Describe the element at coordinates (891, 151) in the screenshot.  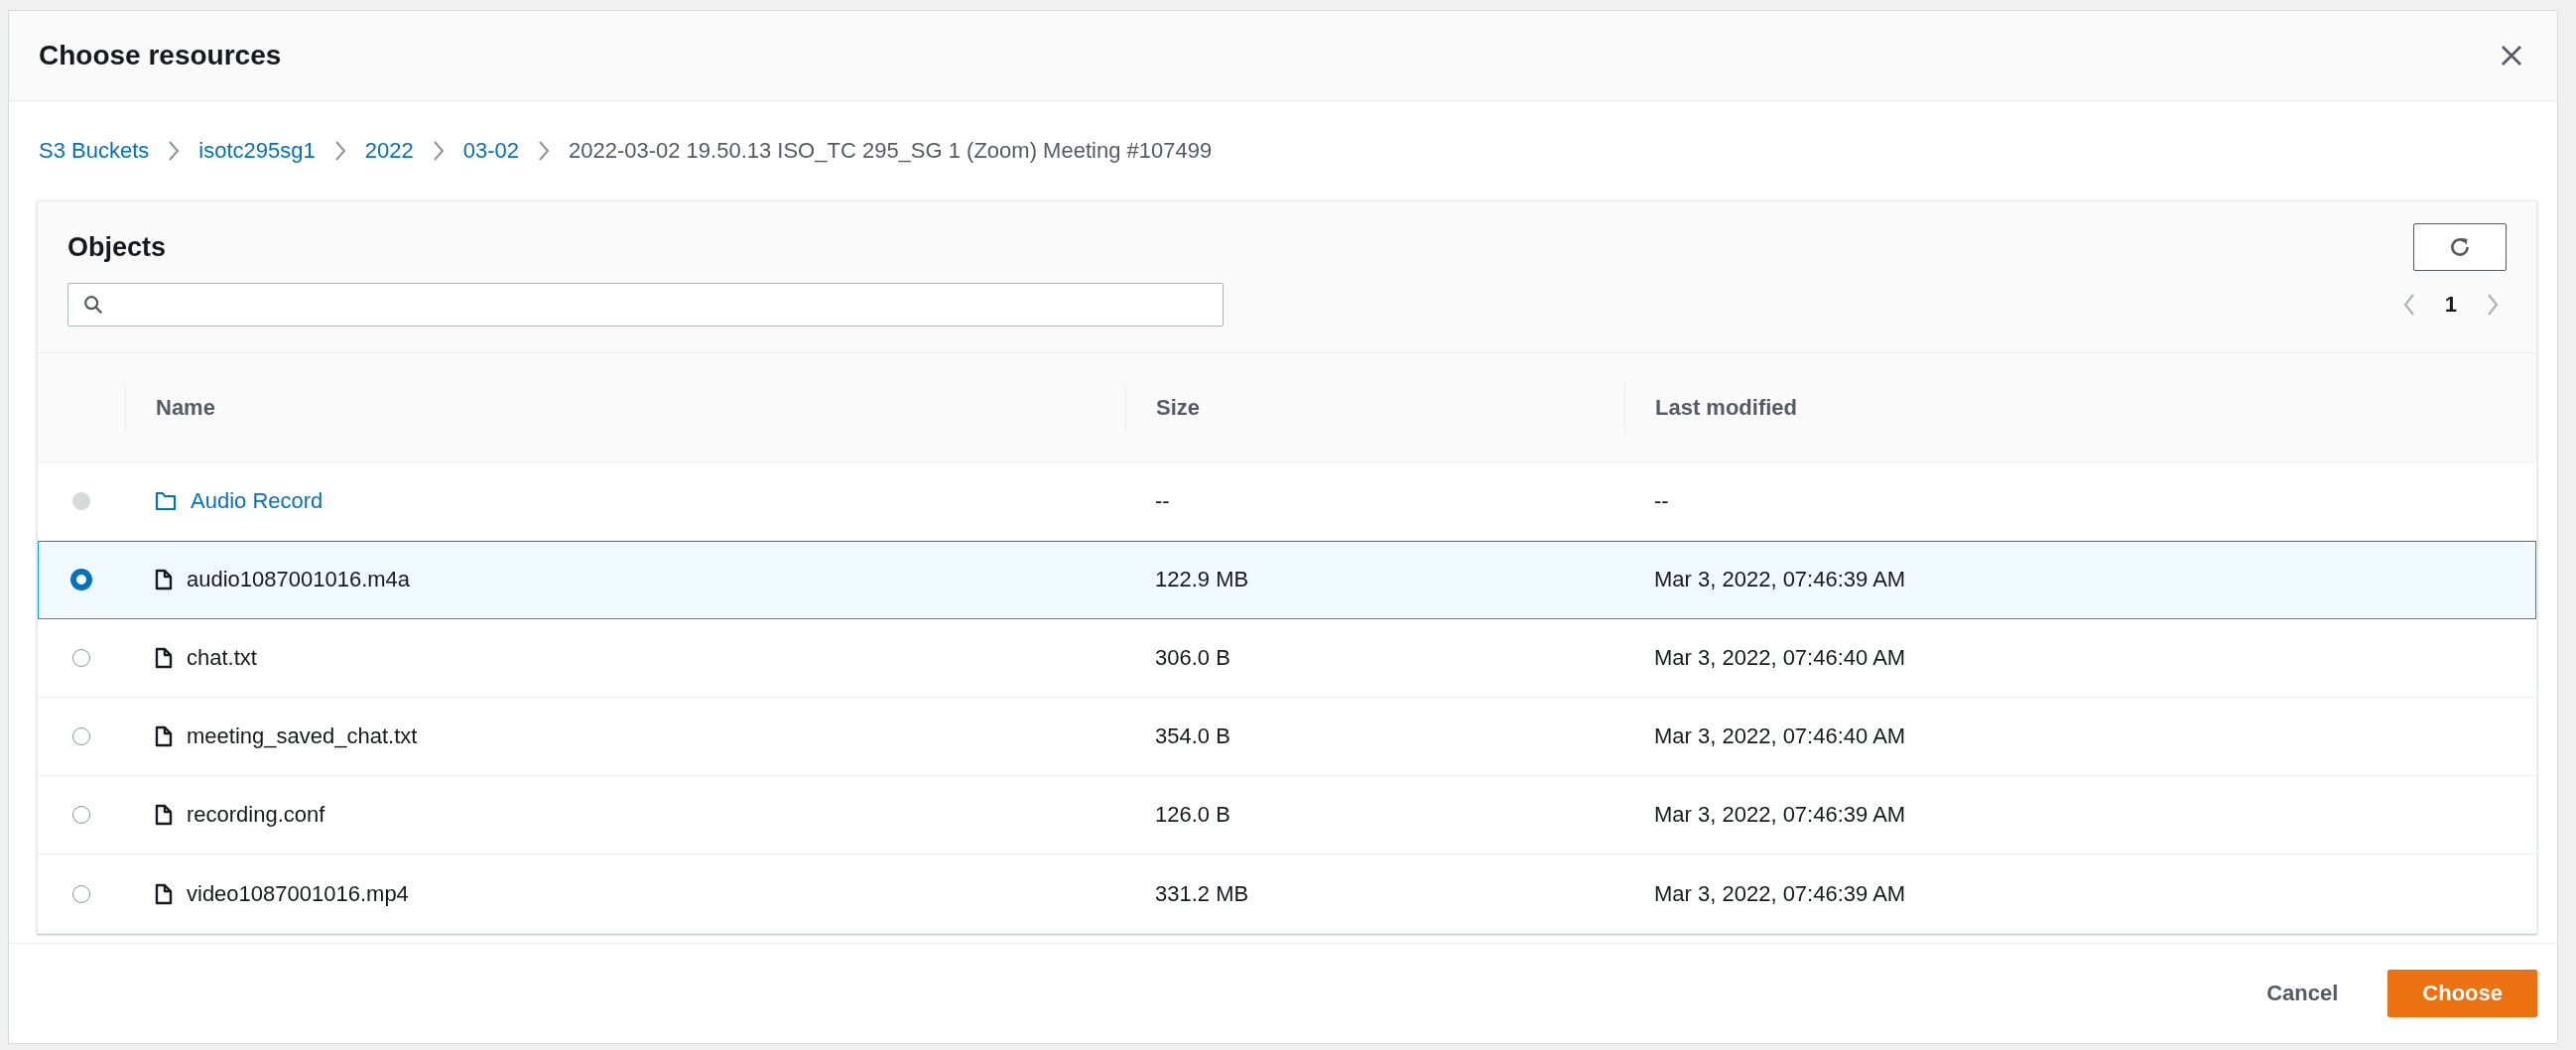
I see `breadcrumb-current: 2022-03-02 19.50.13 ISO_TC 295_SG 1 (Zoom) Meeting #107499` at that location.